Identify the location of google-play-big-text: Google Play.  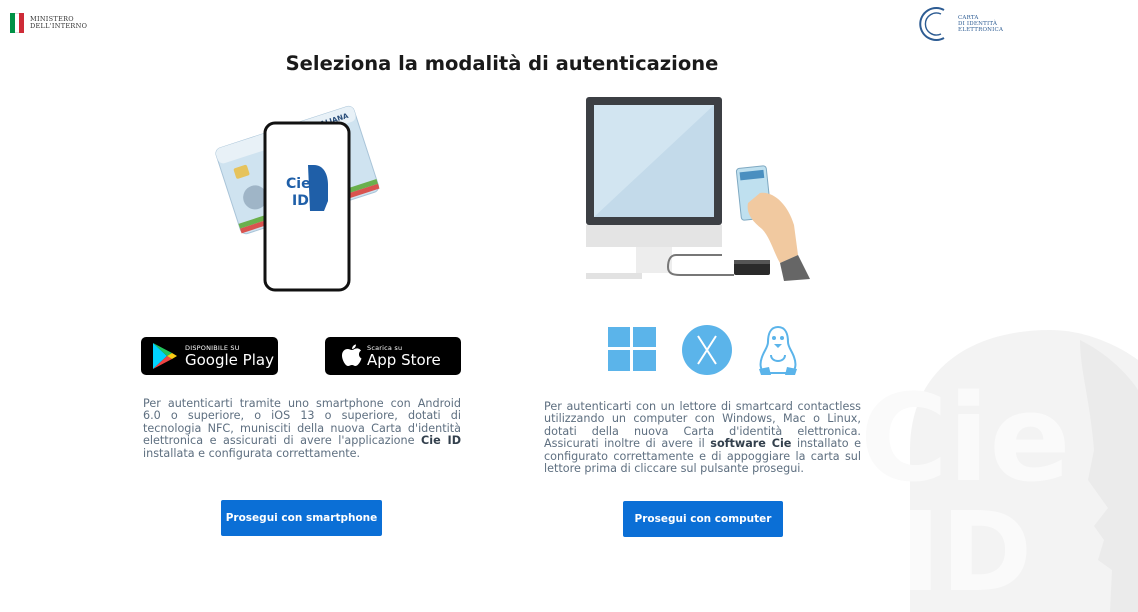
(229, 360).